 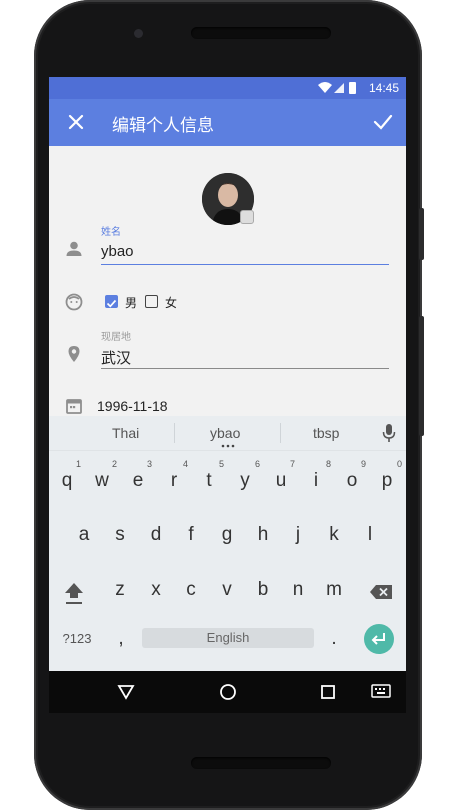 I want to click on key-n: n, so click(x=298, y=590).